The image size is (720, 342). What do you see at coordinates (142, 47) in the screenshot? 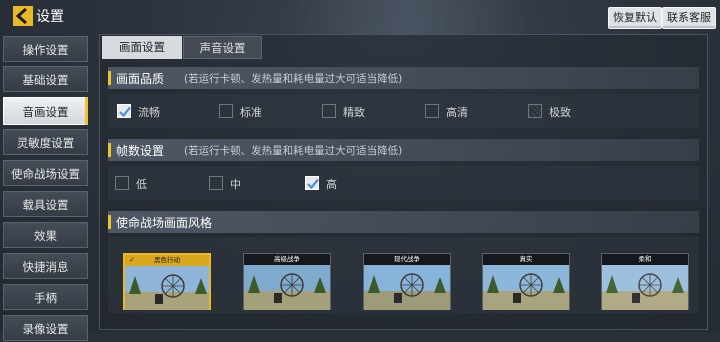
I see `tab-graphics: 画面设置` at bounding box center [142, 47].